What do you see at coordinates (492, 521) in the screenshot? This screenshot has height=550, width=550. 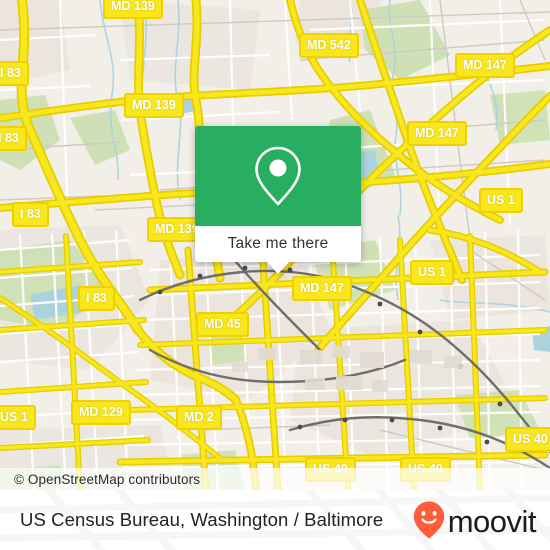 I see `moovit-wordmark: moovit` at bounding box center [492, 521].